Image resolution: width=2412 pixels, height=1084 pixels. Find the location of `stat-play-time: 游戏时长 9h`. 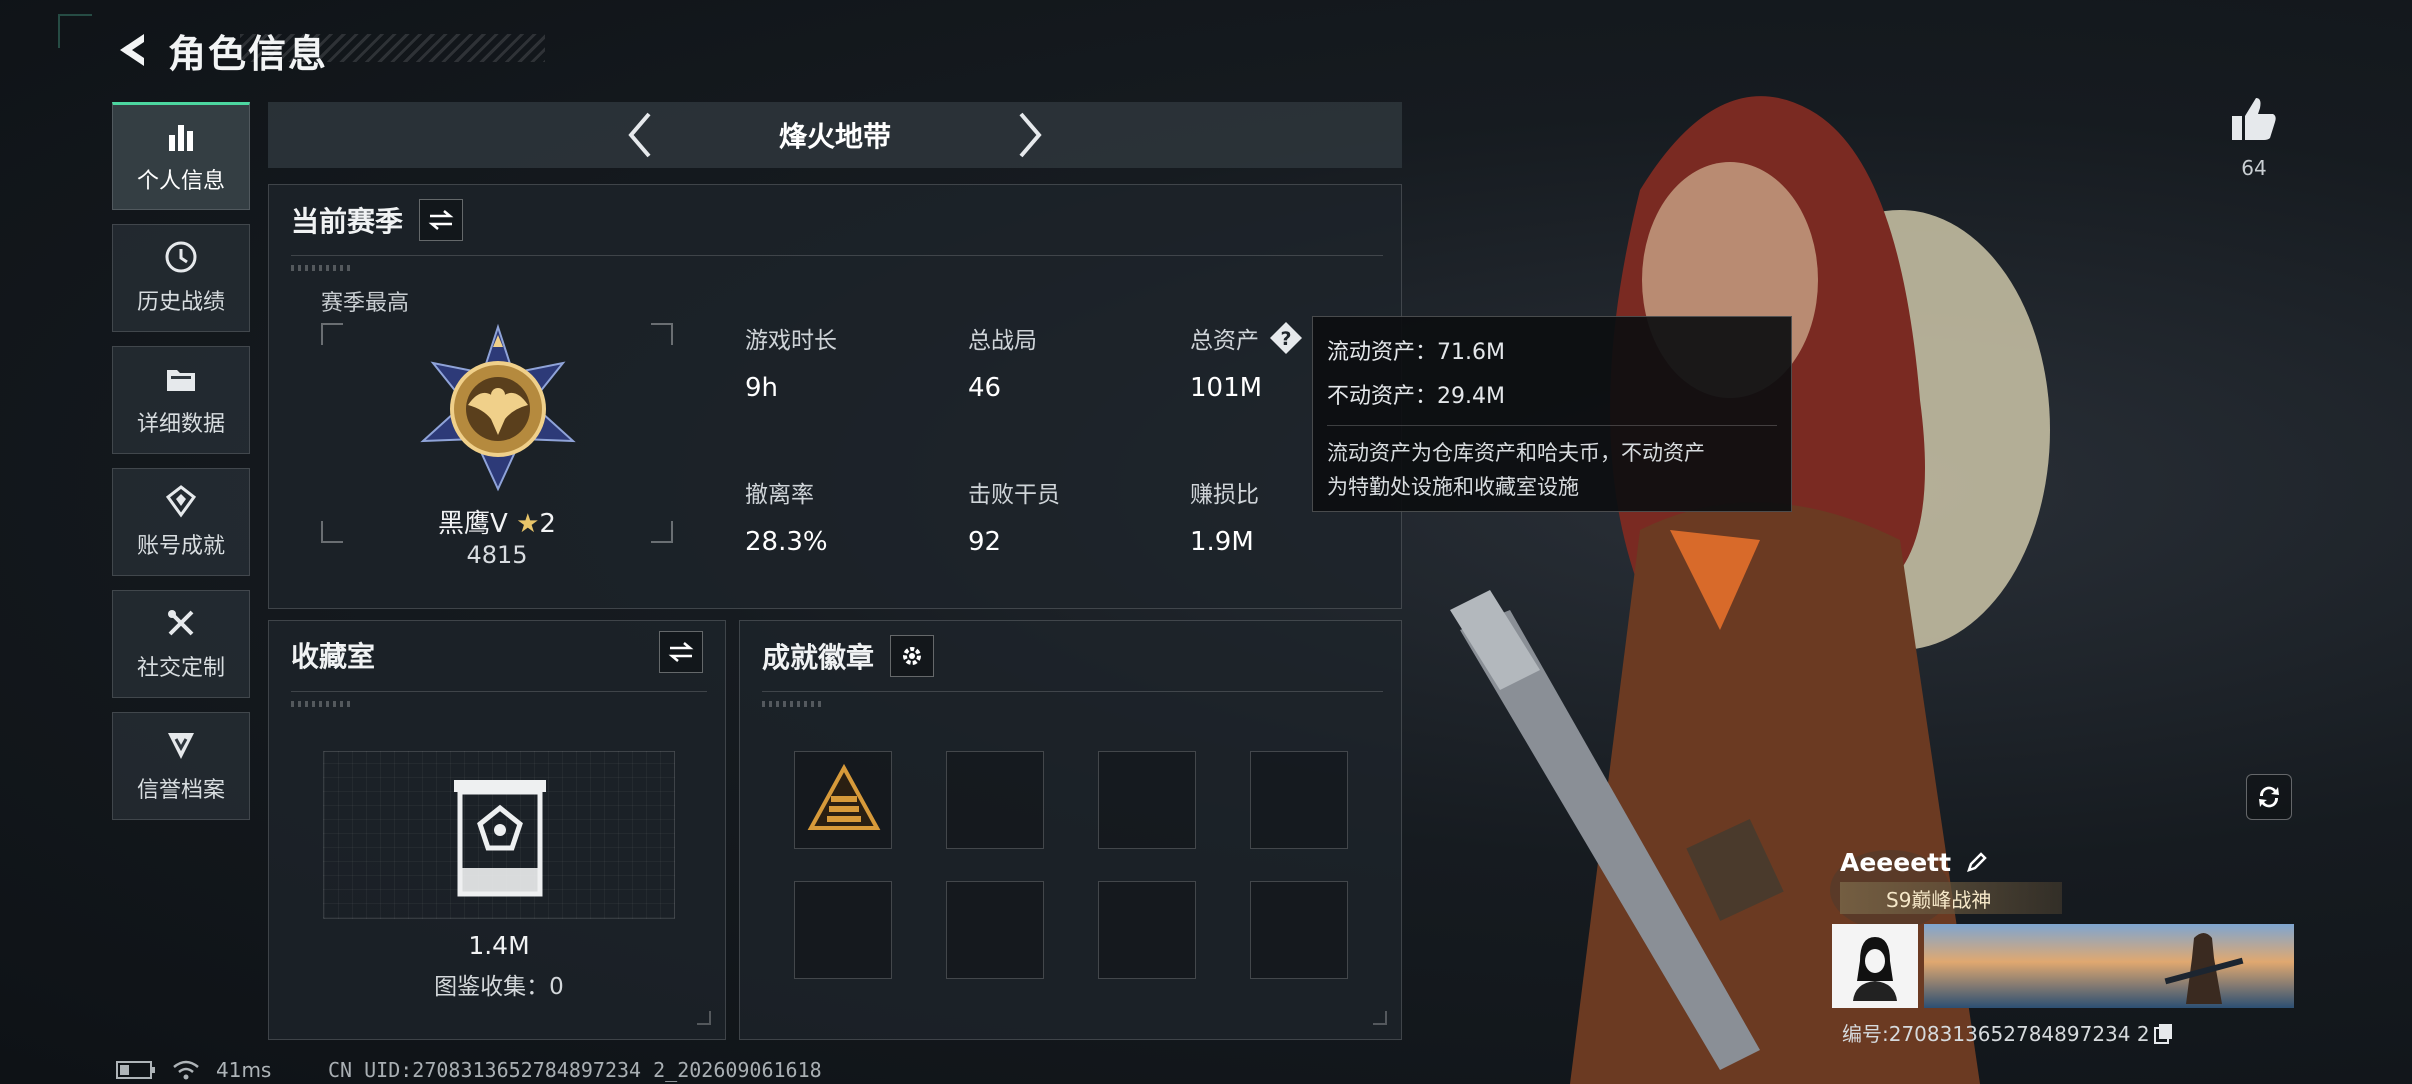

stat-play-time: 游戏时长 9h is located at coordinates (791, 362).